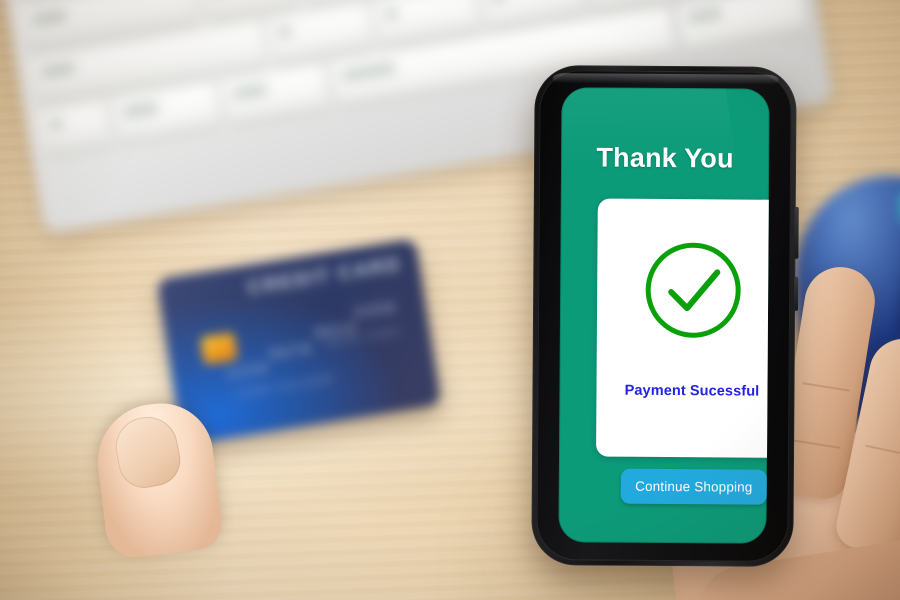  I want to click on credit-card-chip-icon, so click(219, 349).